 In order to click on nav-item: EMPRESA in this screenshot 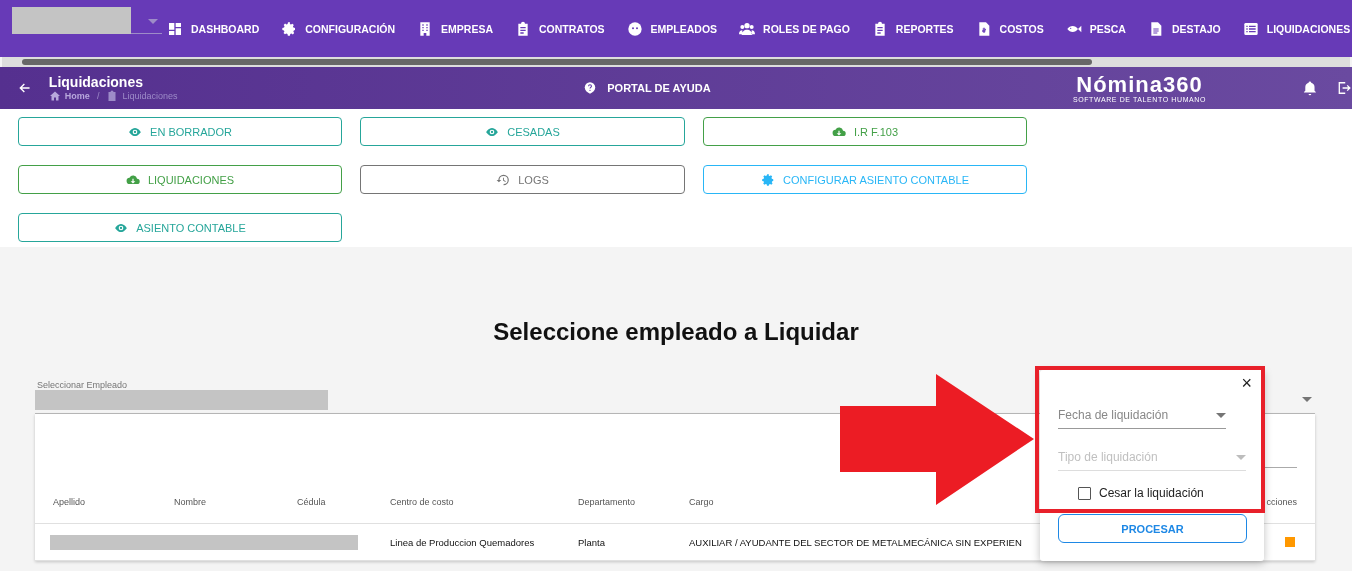, I will do `click(455, 28)`.